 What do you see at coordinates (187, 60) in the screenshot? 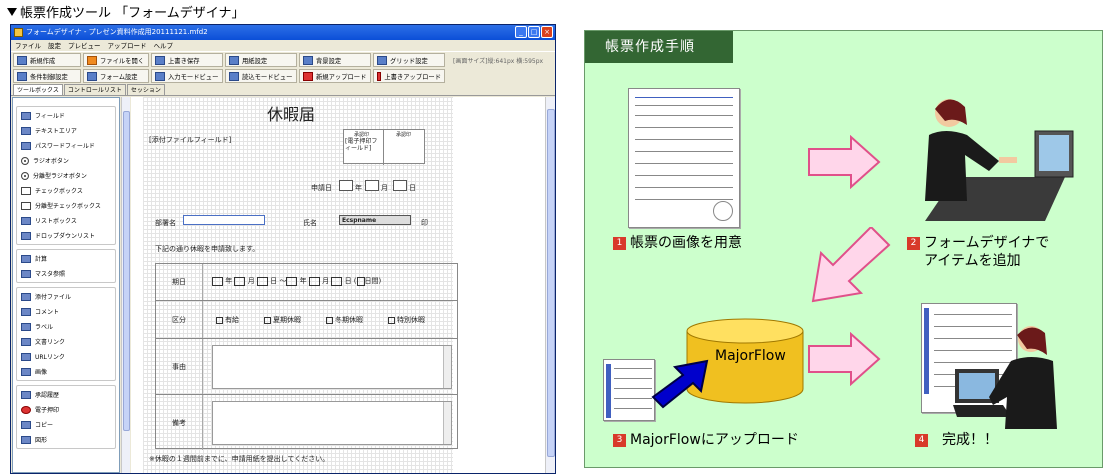
I see `save-button: 上書き保存` at bounding box center [187, 60].